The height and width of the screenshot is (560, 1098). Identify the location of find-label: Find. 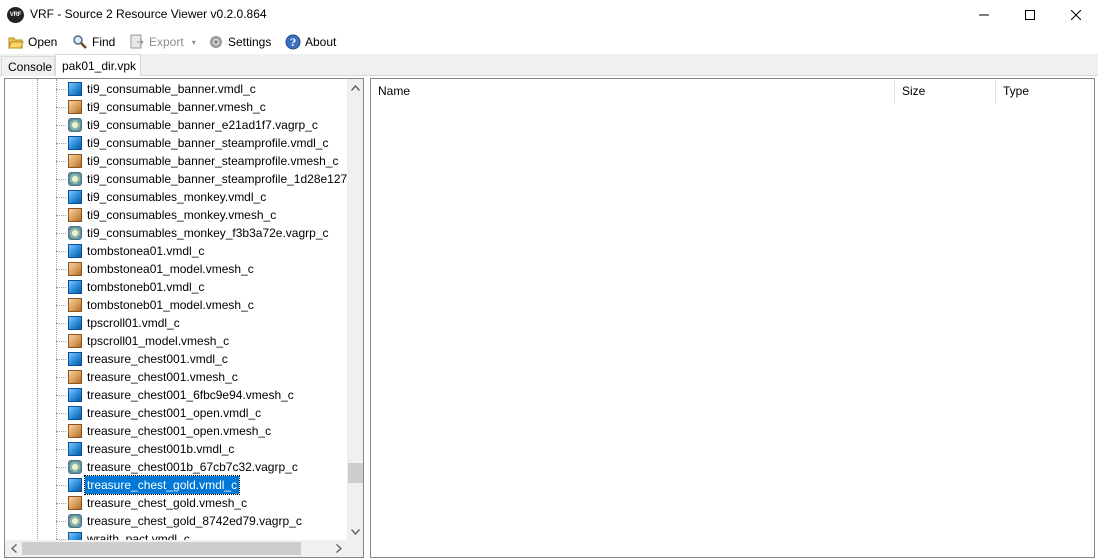
(104, 42).